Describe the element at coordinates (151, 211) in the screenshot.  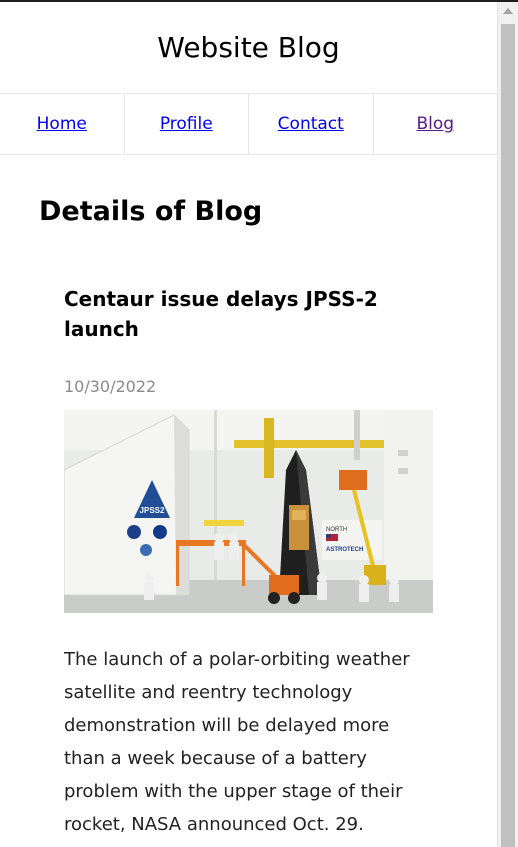
I see `page-heading: Details of Blog` at that location.